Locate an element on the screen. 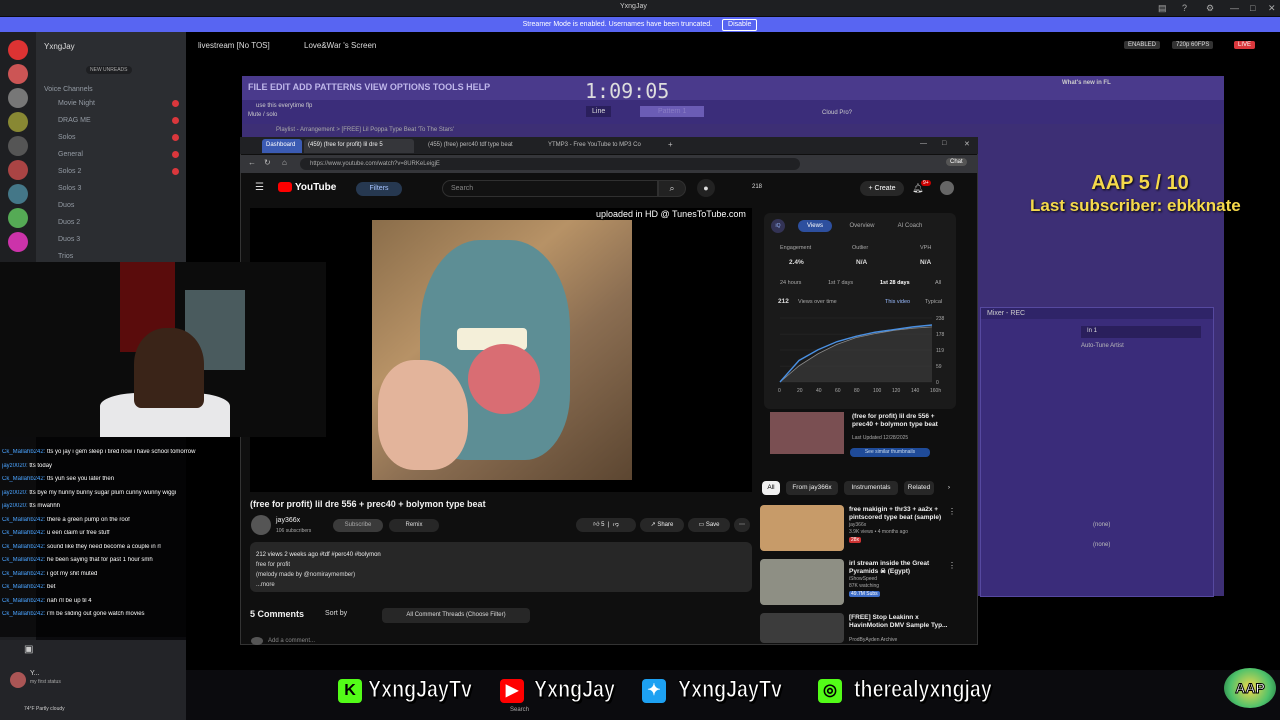  search-input: Search is located at coordinates (550, 188).